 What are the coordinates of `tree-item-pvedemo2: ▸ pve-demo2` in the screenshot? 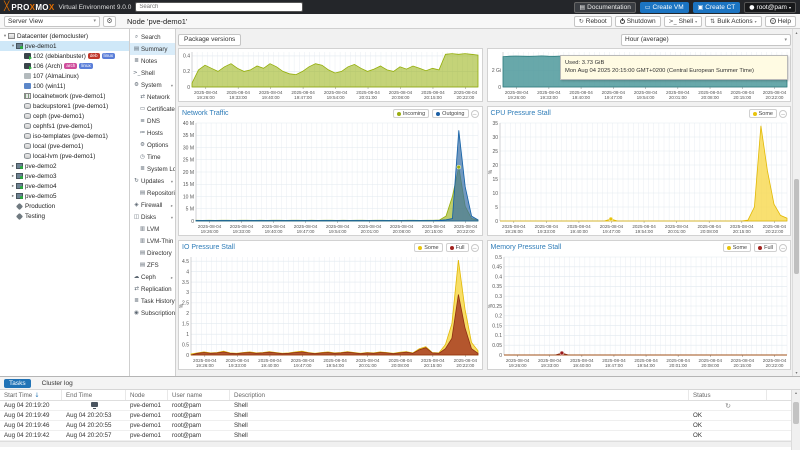 It's located at (64, 166).